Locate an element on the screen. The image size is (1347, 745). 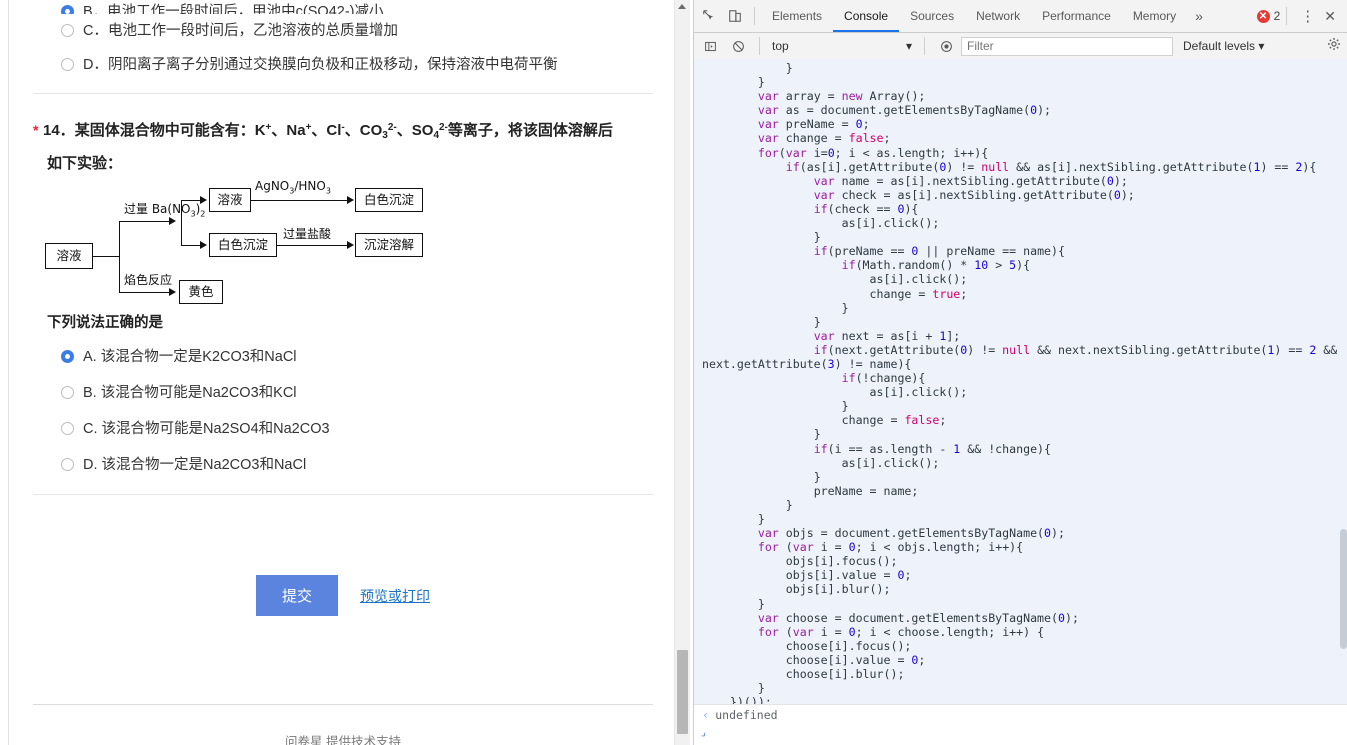
option-row: C．电池工作一段时间后，乙池溶液的总质量增加 is located at coordinates (343, 31).